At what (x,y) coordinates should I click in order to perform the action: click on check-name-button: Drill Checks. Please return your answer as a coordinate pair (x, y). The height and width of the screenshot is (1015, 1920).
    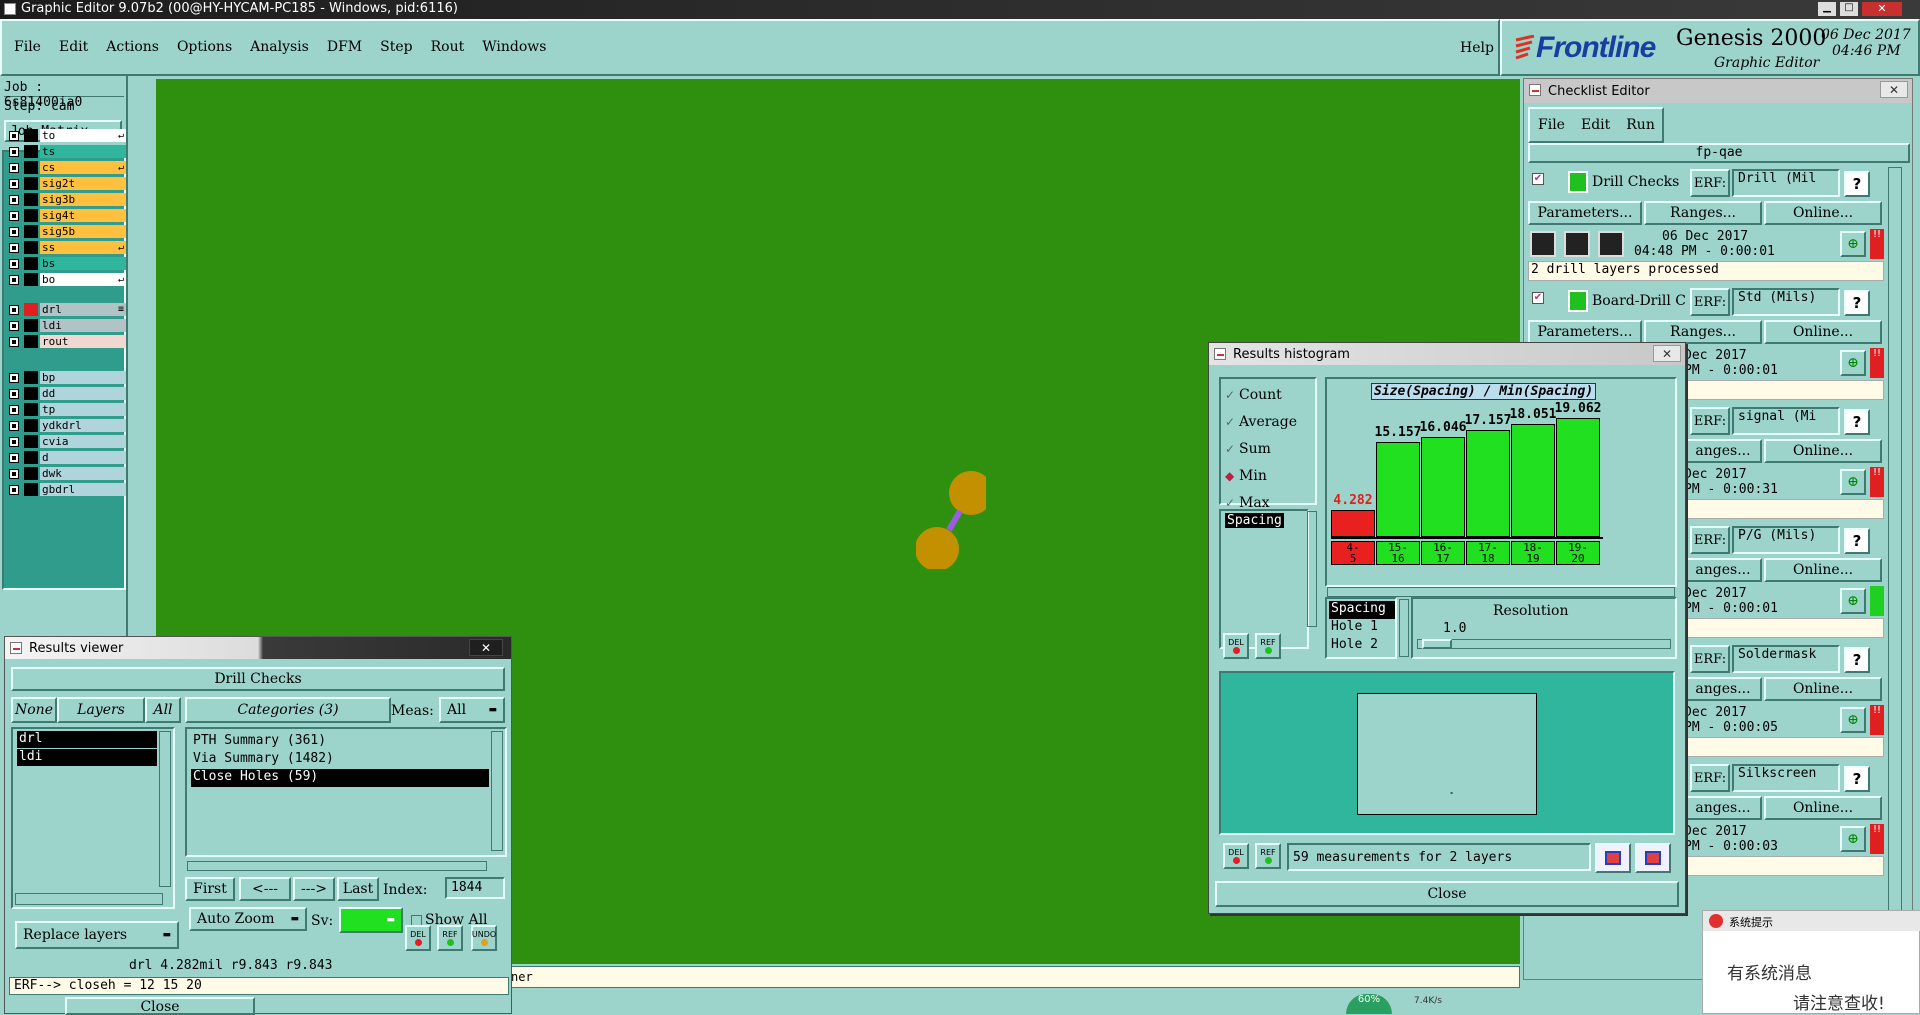
    Looking at the image, I should click on (258, 679).